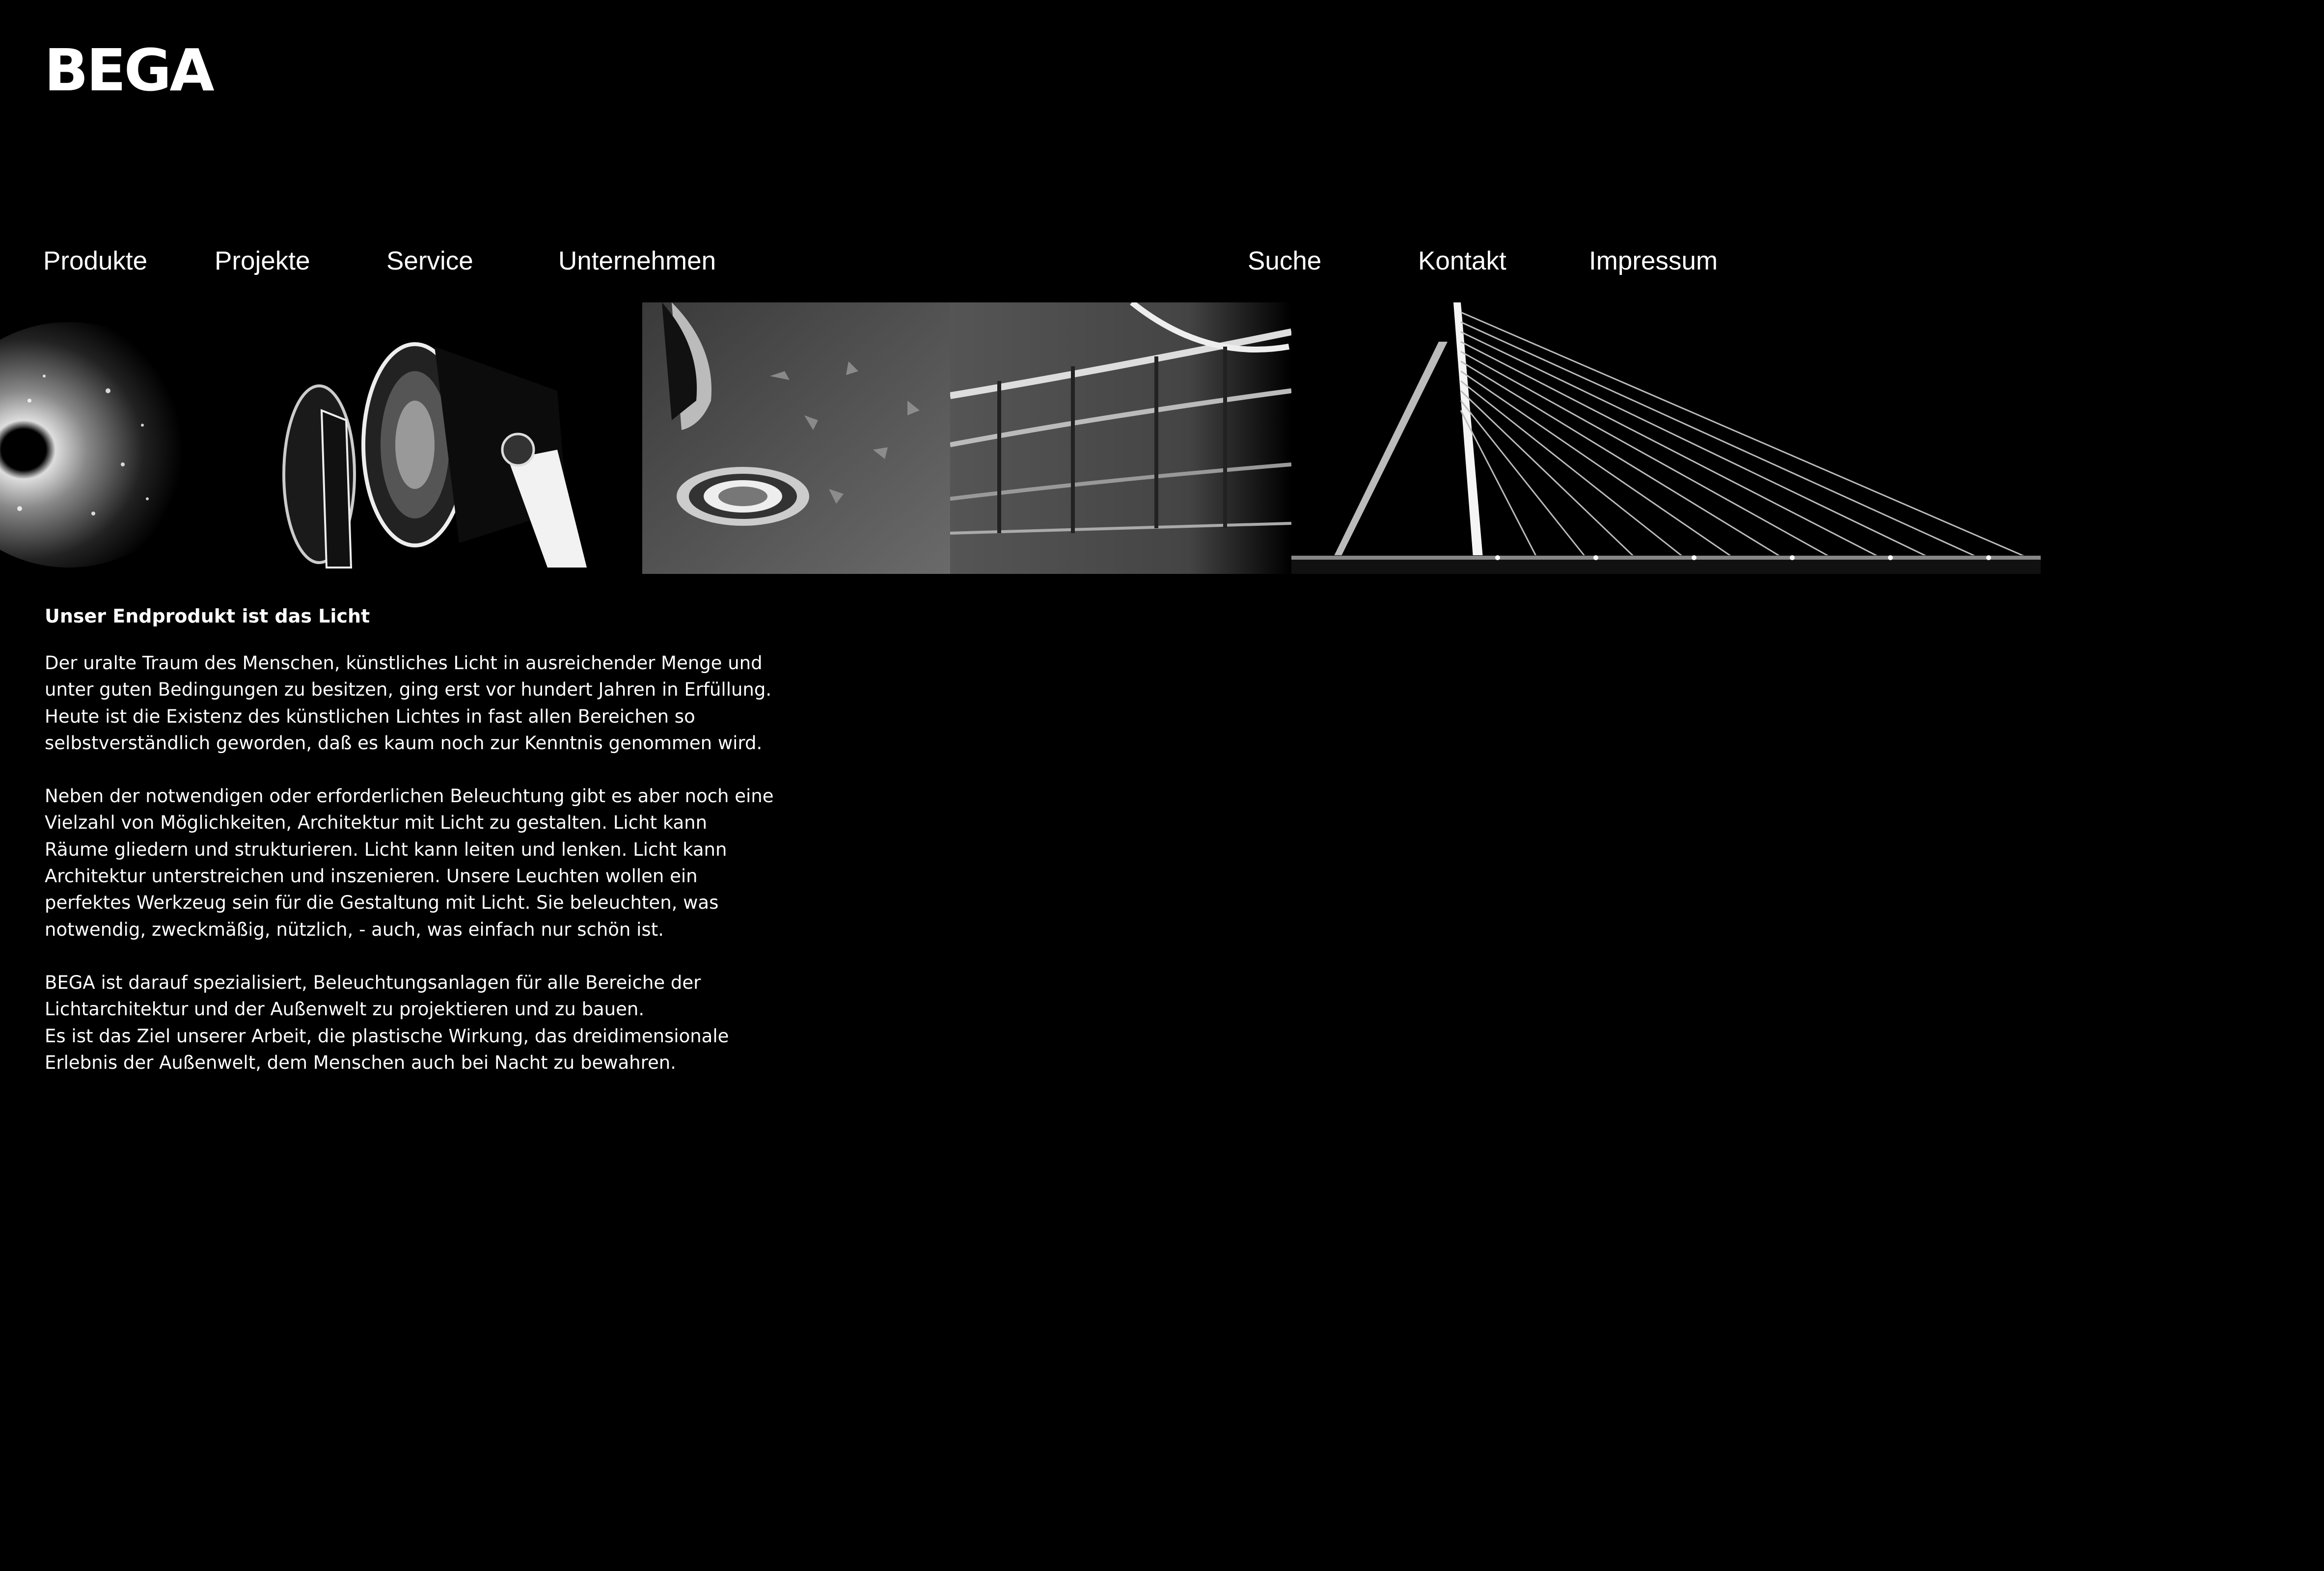 Image resolution: width=2324 pixels, height=1571 pixels. Describe the element at coordinates (423, 438) in the screenshot. I see `spotlight-fixtures-image` at that location.